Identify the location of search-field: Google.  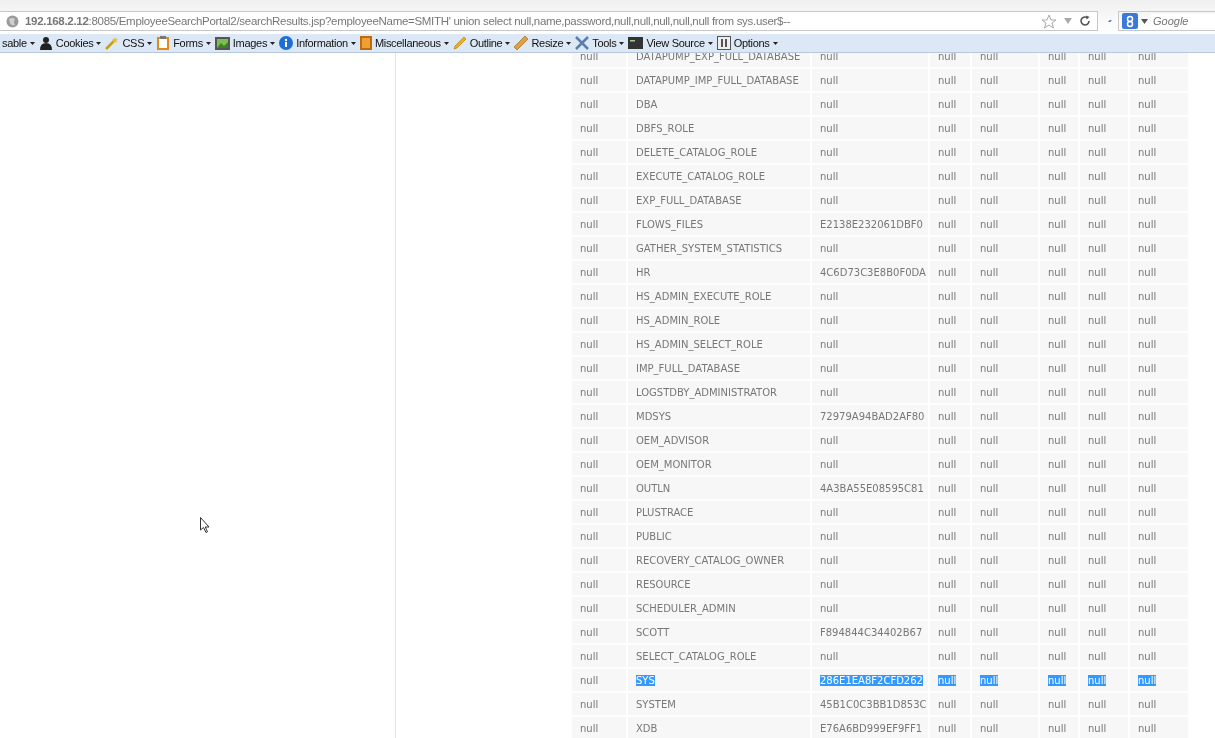
(1166, 21).